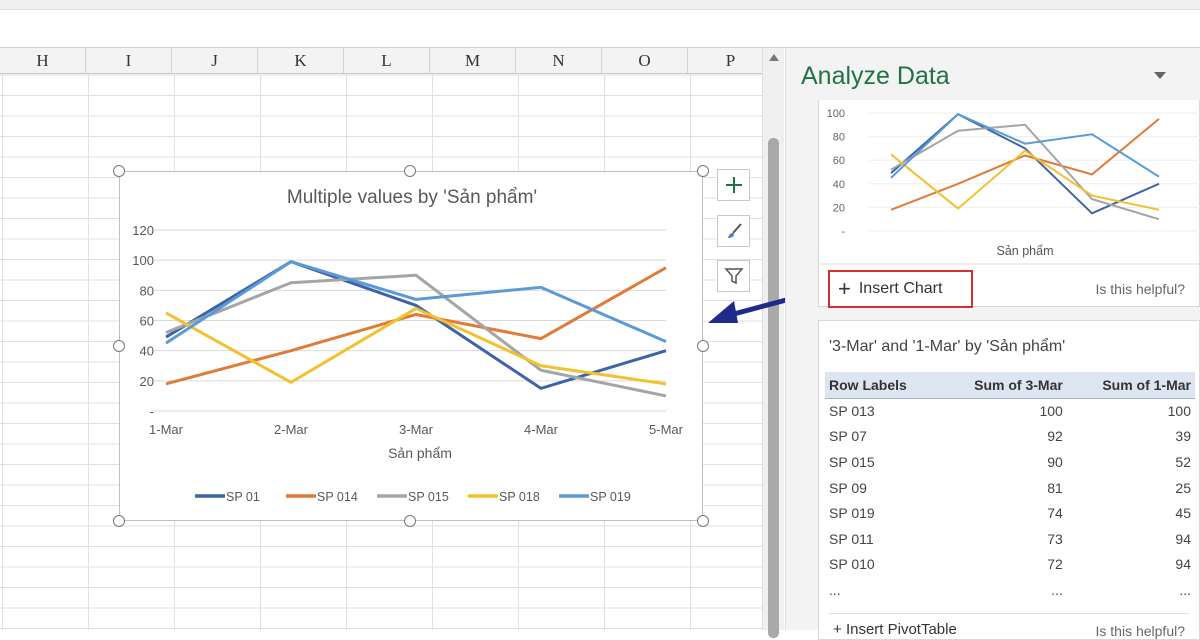  I want to click on x-tick-label: 1-Mar, so click(166, 429).